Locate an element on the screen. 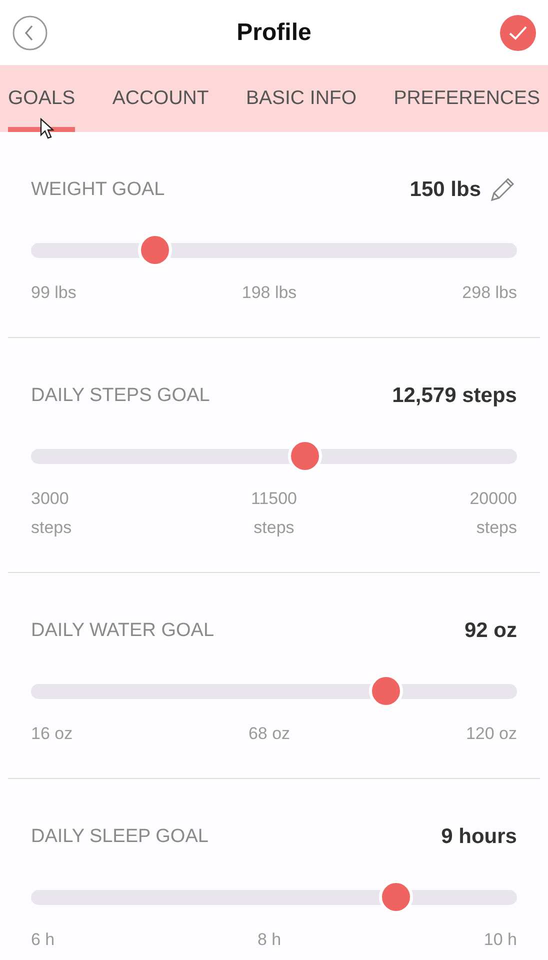  goal-value: 12,579 steps is located at coordinates (454, 396).